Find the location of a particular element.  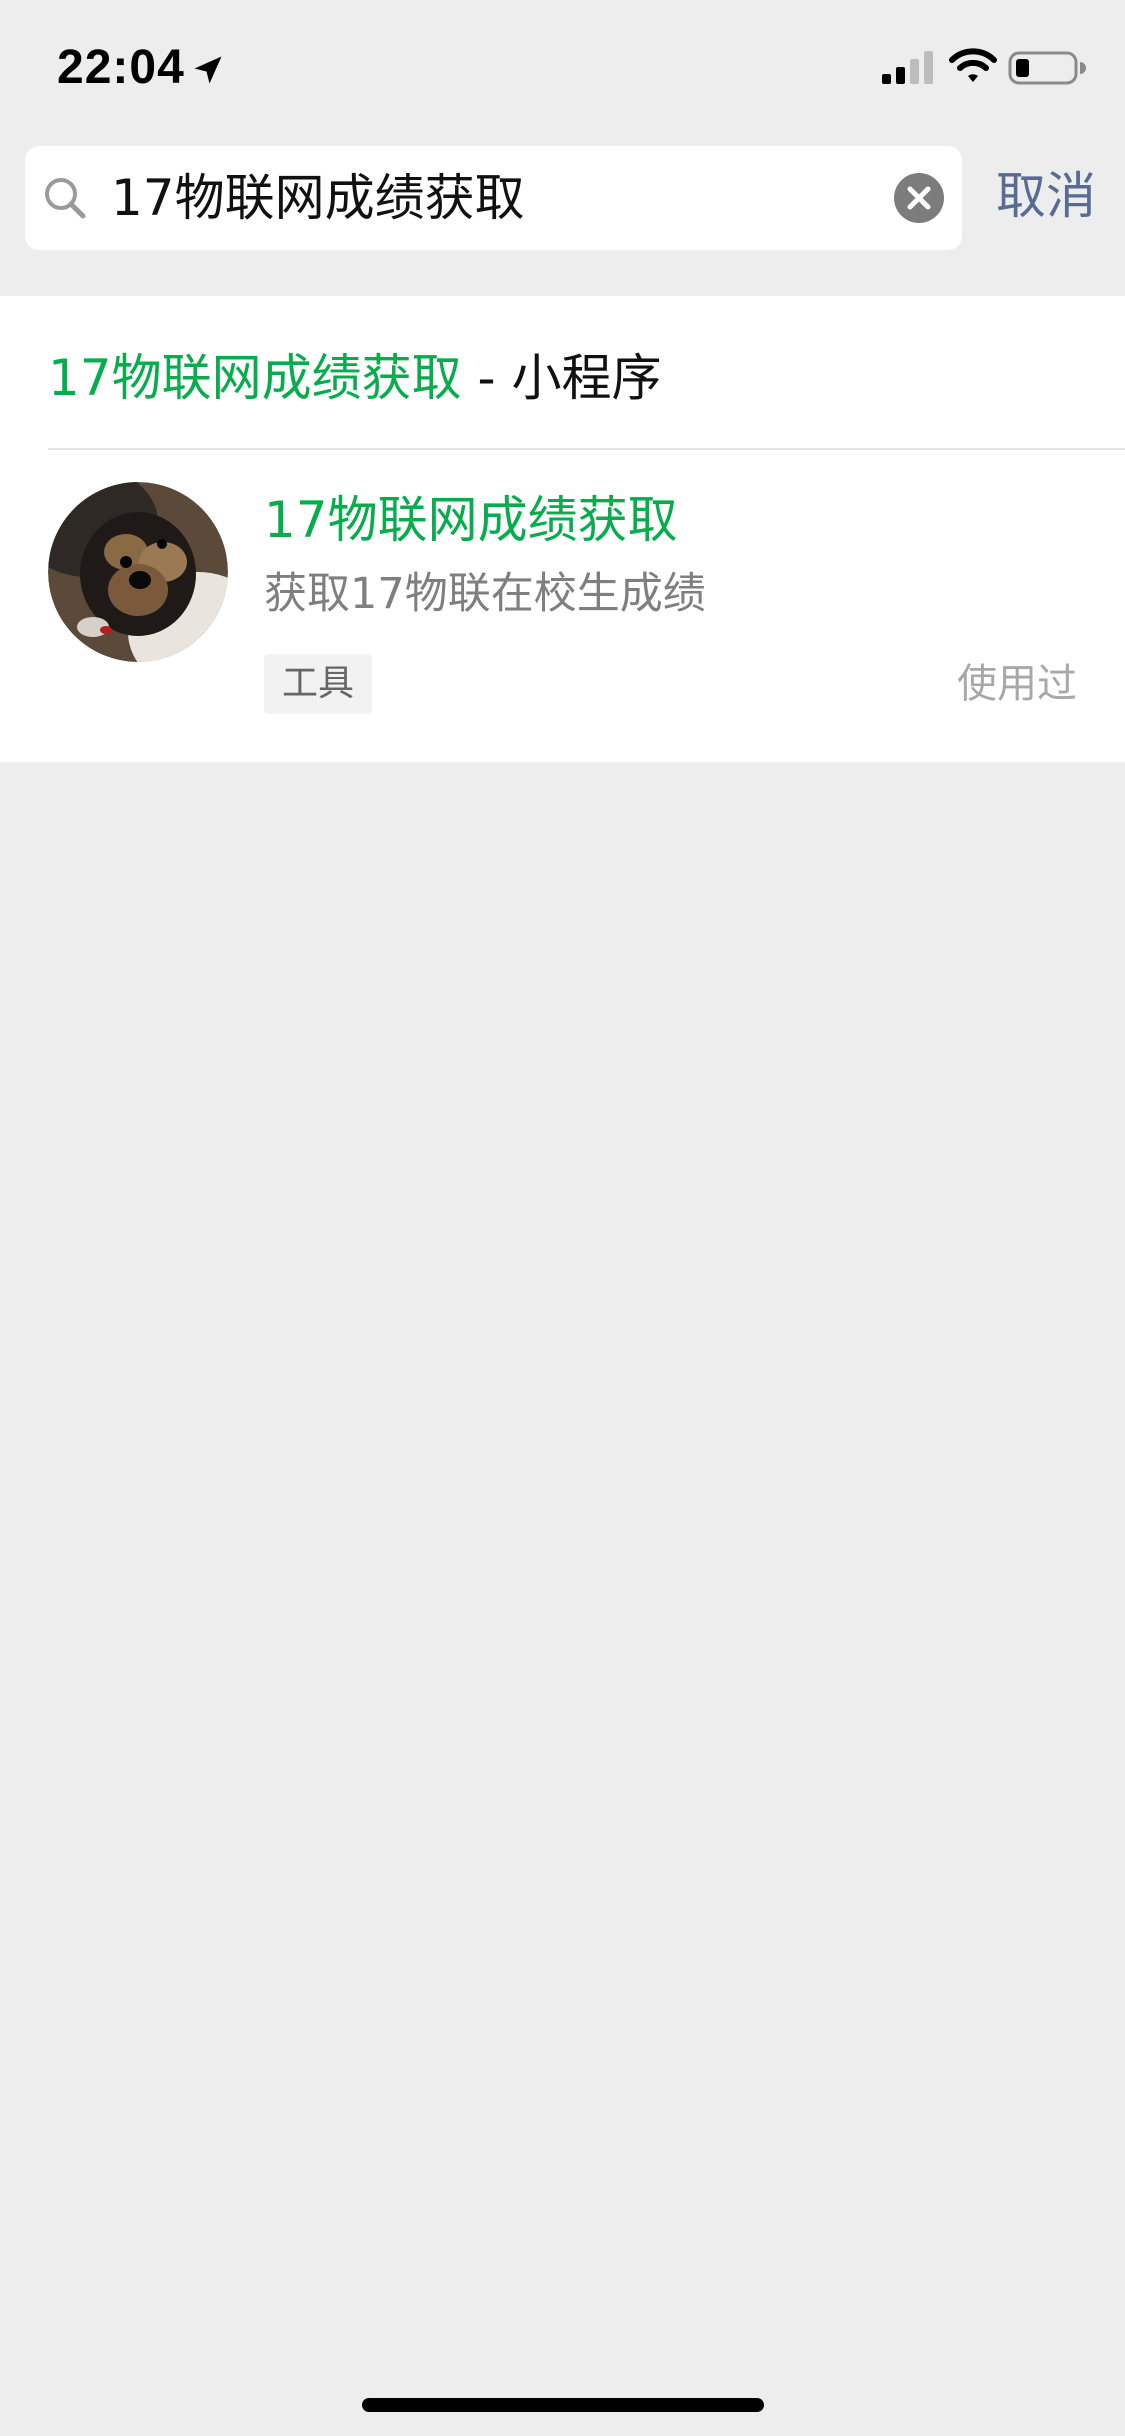

wifi-icon is located at coordinates (973, 65).